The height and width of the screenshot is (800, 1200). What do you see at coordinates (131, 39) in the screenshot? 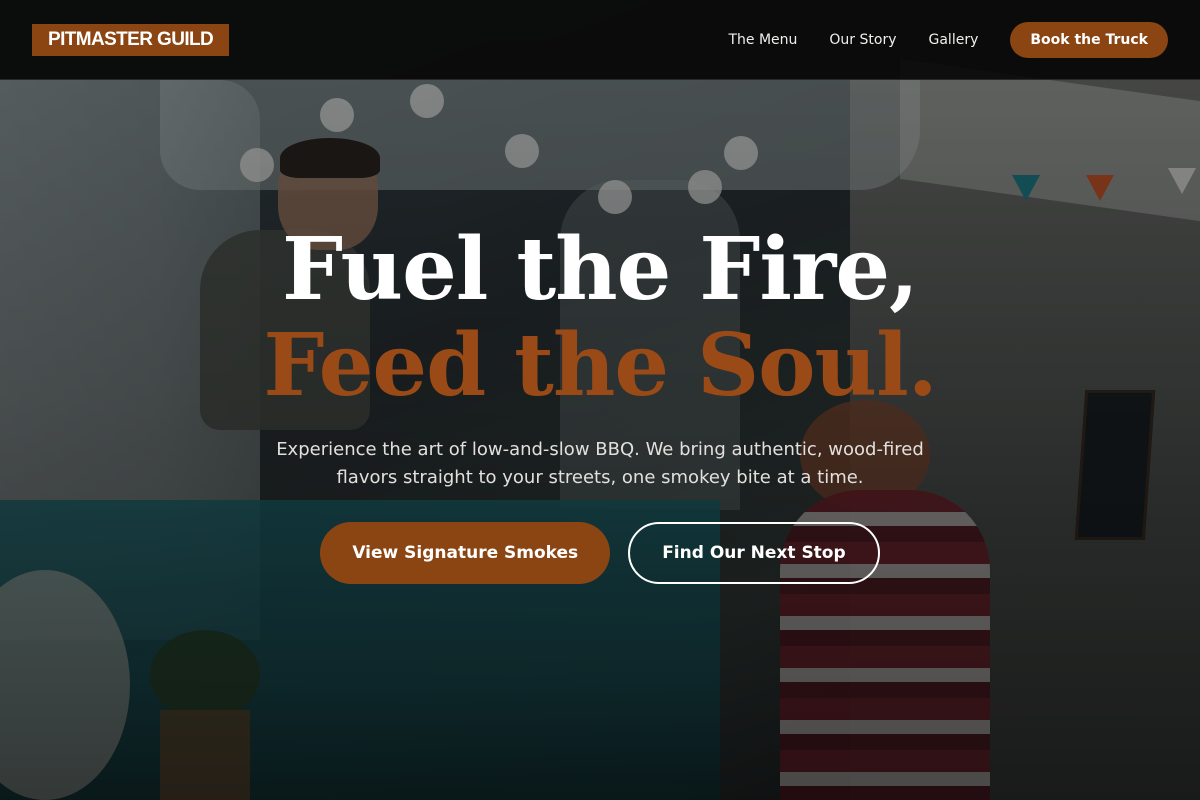
I see `brand-logo: PITMASTER GUILD` at bounding box center [131, 39].